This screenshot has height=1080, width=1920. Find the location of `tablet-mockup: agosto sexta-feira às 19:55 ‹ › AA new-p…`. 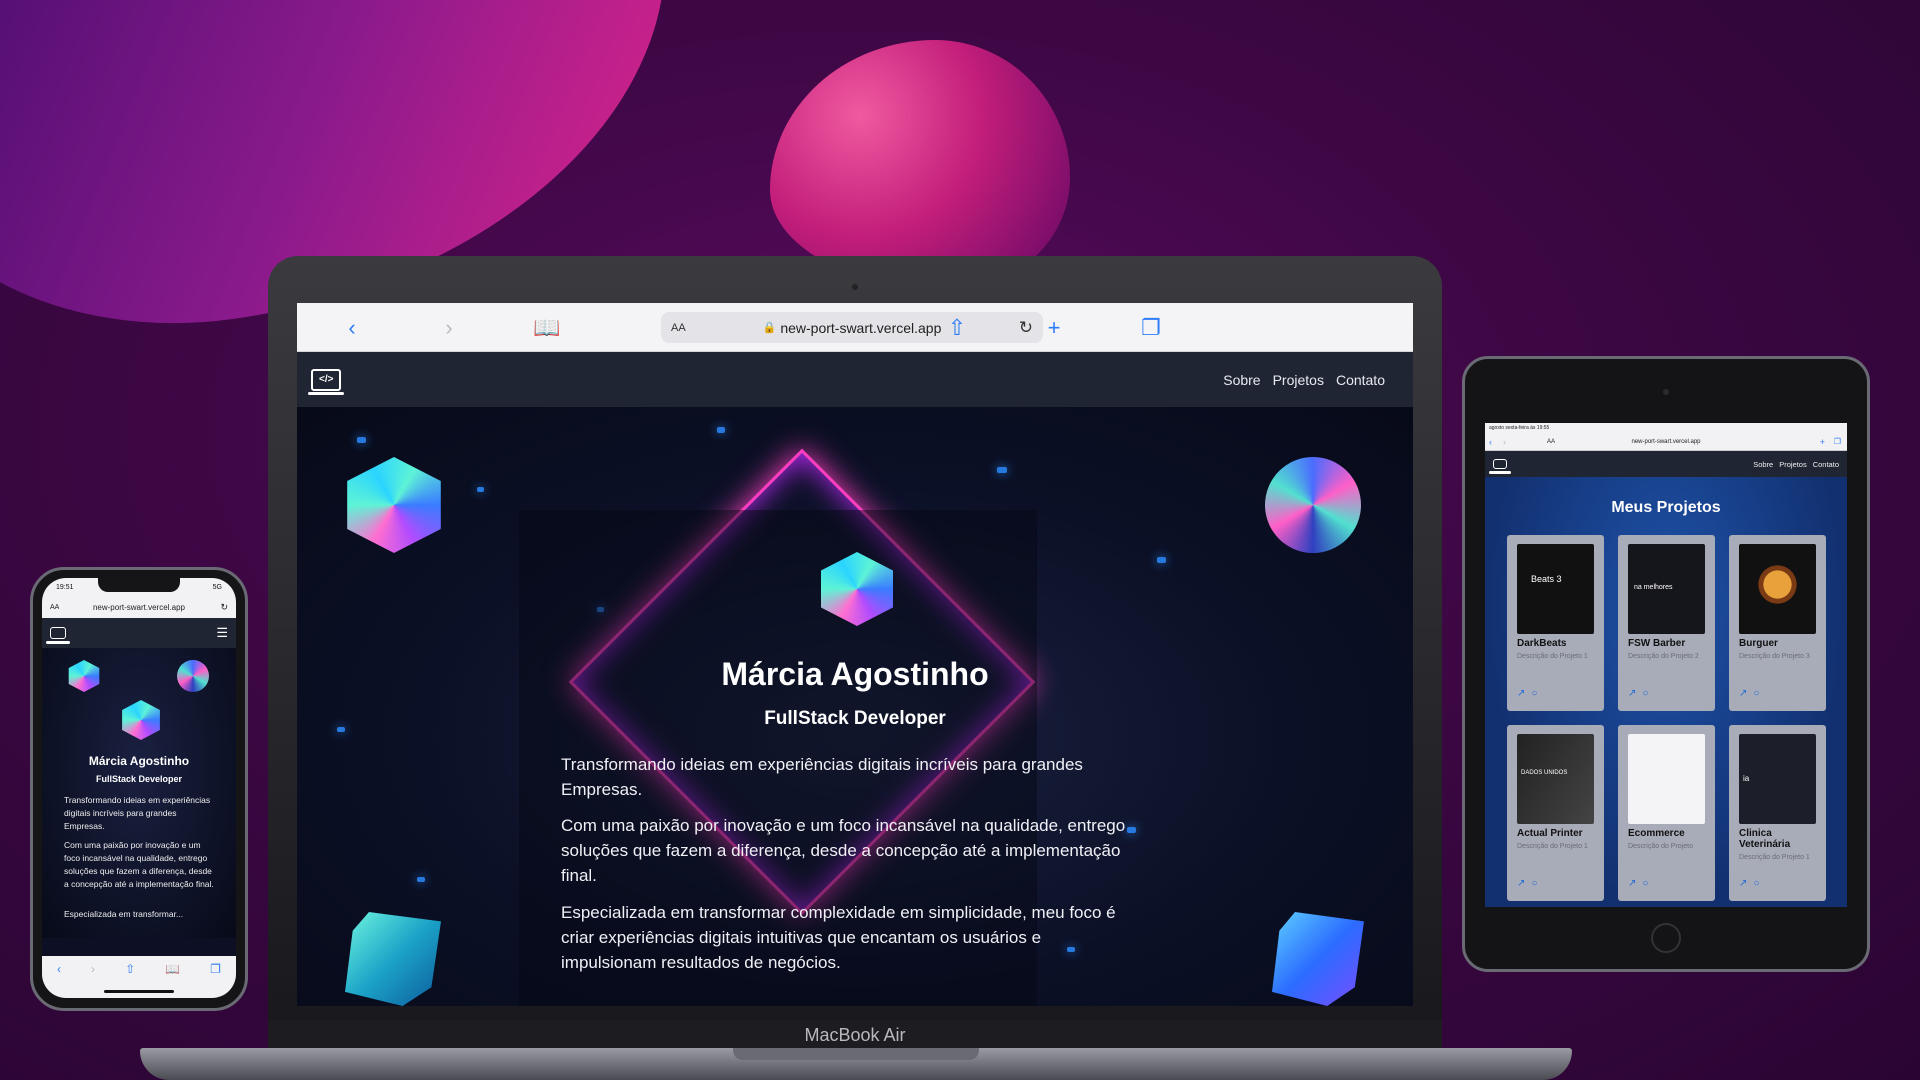

tablet-mockup: agosto sexta-feira às 19:55 ‹ › AA new-p… is located at coordinates (1666, 664).